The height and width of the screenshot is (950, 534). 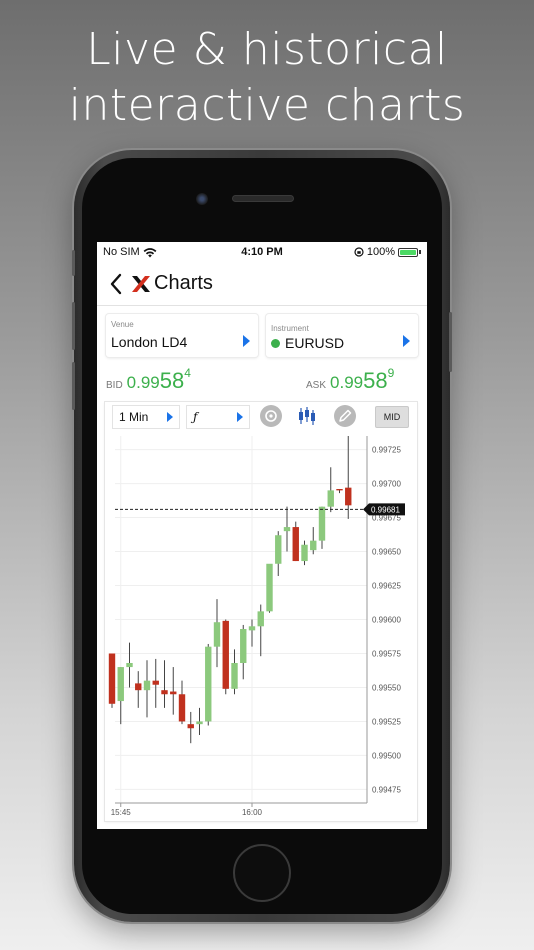 I want to click on function-value: ƒ, so click(x=195, y=417).